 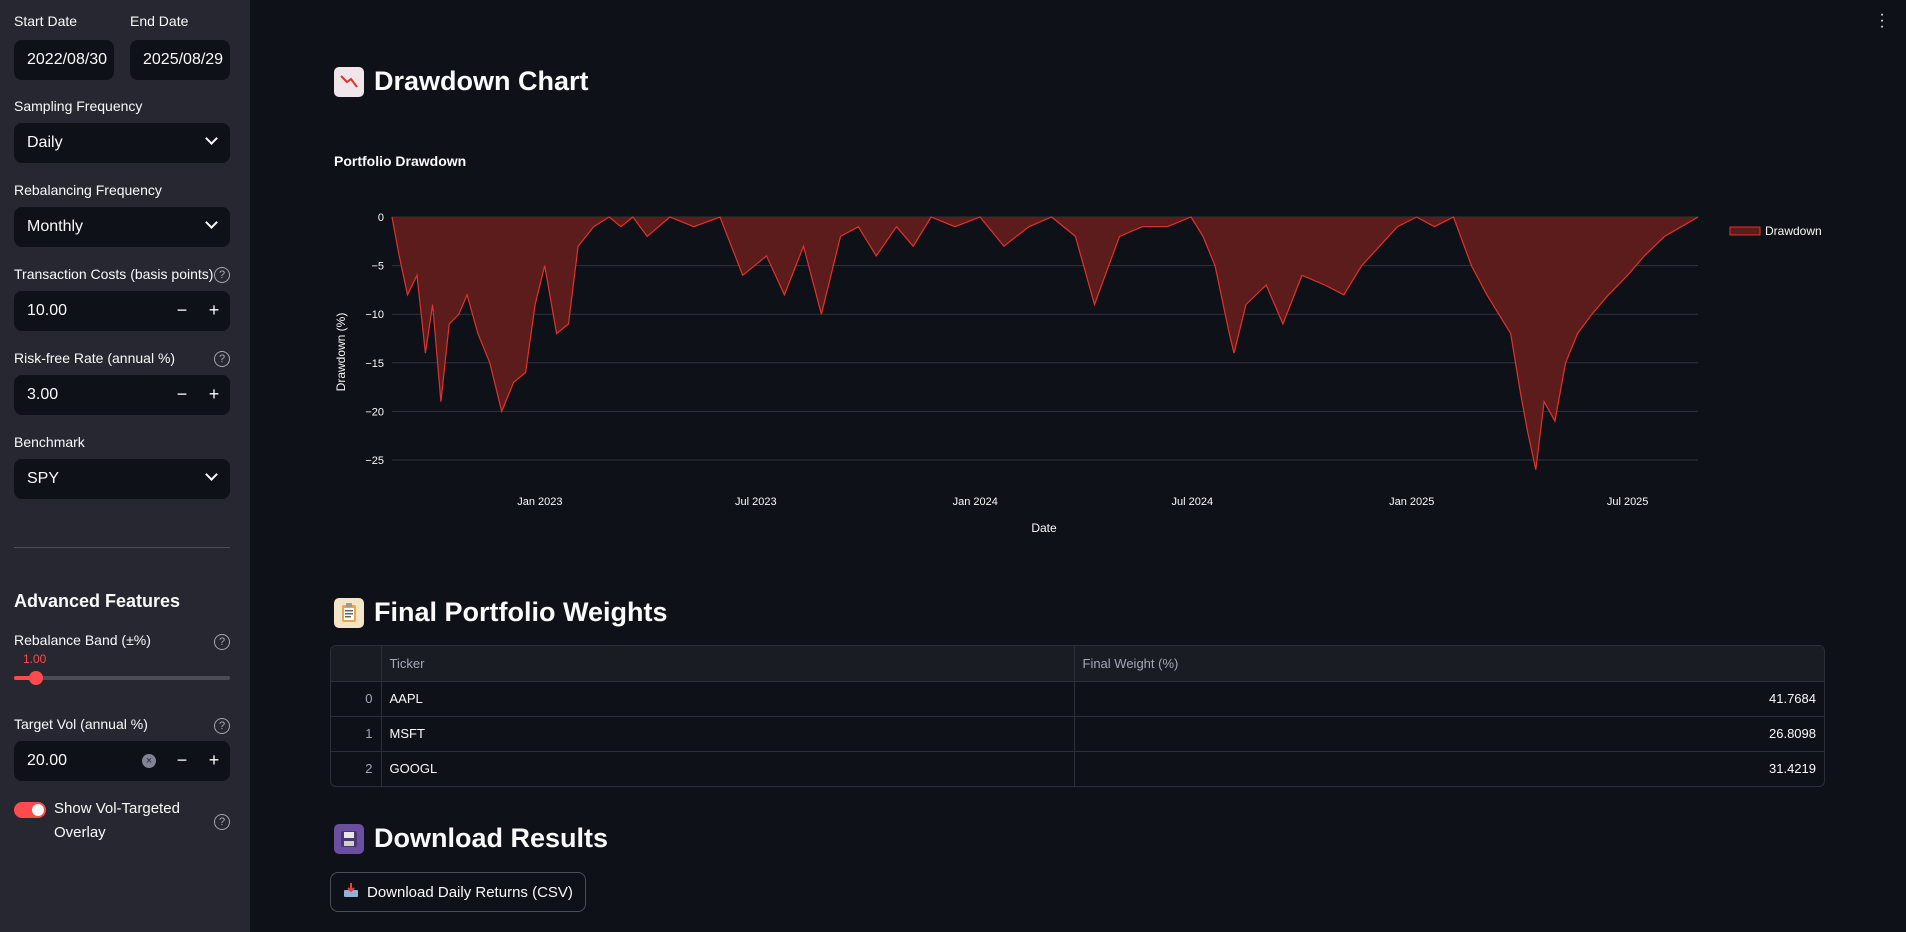 I want to click on start-date-label: Start Date, so click(x=46, y=21).